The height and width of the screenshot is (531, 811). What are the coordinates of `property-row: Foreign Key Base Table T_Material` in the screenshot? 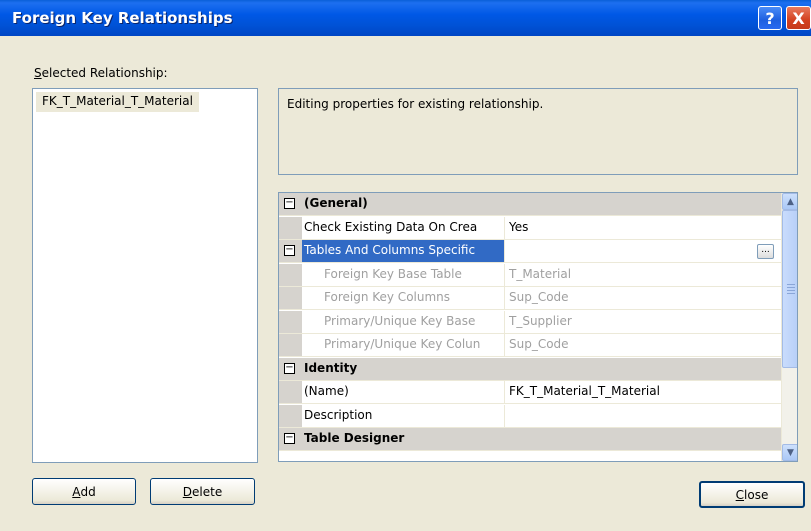 It's located at (530, 275).